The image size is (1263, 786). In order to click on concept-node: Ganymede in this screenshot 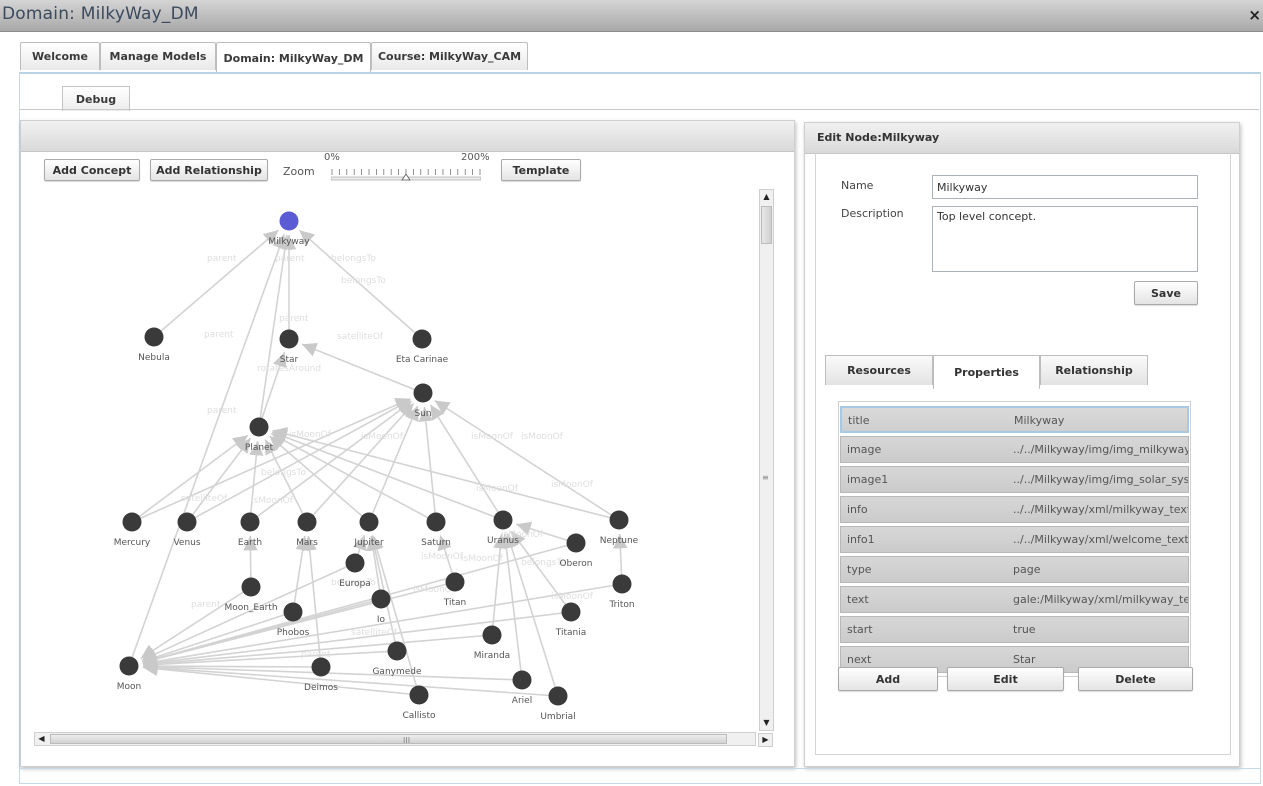, I will do `click(397, 659)`.